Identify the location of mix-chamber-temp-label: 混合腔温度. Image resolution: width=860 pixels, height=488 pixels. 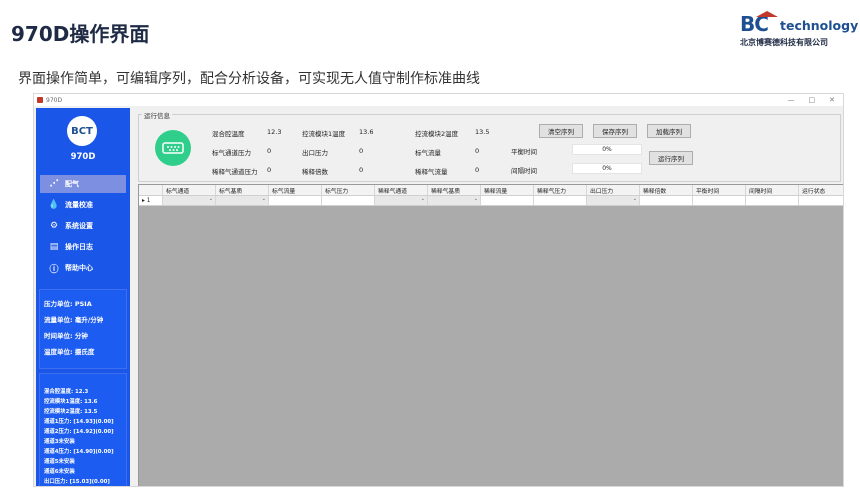
(228, 134).